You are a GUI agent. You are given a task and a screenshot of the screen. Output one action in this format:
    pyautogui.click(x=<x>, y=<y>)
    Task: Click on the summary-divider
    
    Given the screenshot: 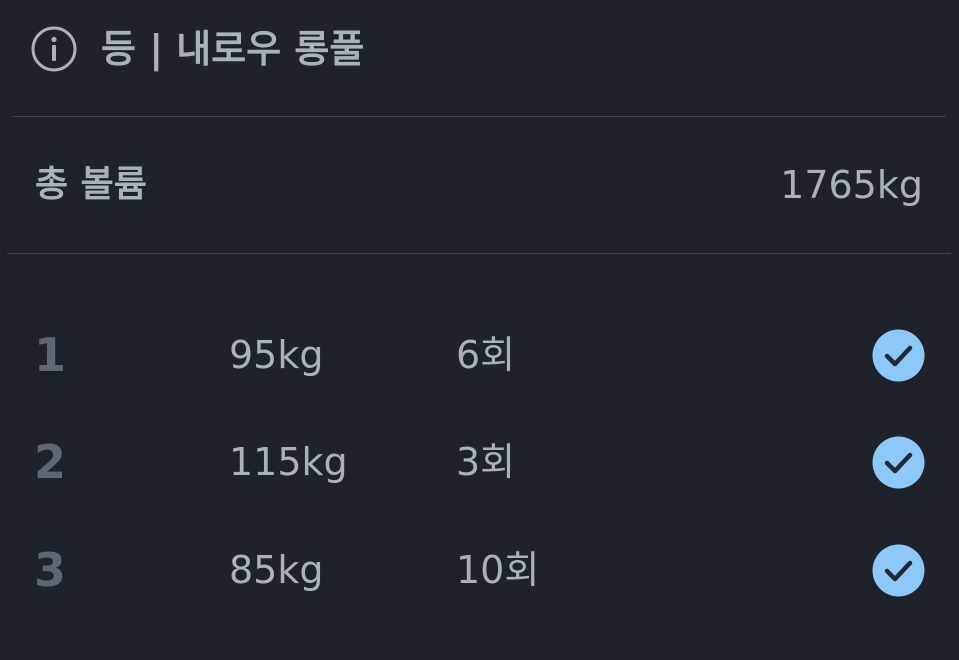 What is the action you would take?
    pyautogui.click(x=479, y=253)
    